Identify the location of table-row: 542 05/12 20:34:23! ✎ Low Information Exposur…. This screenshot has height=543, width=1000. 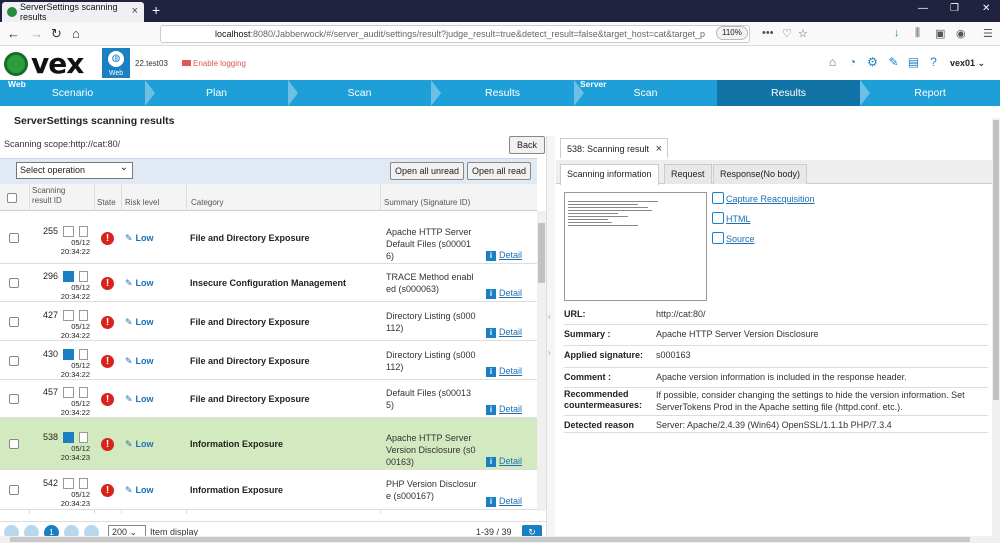
(268, 490).